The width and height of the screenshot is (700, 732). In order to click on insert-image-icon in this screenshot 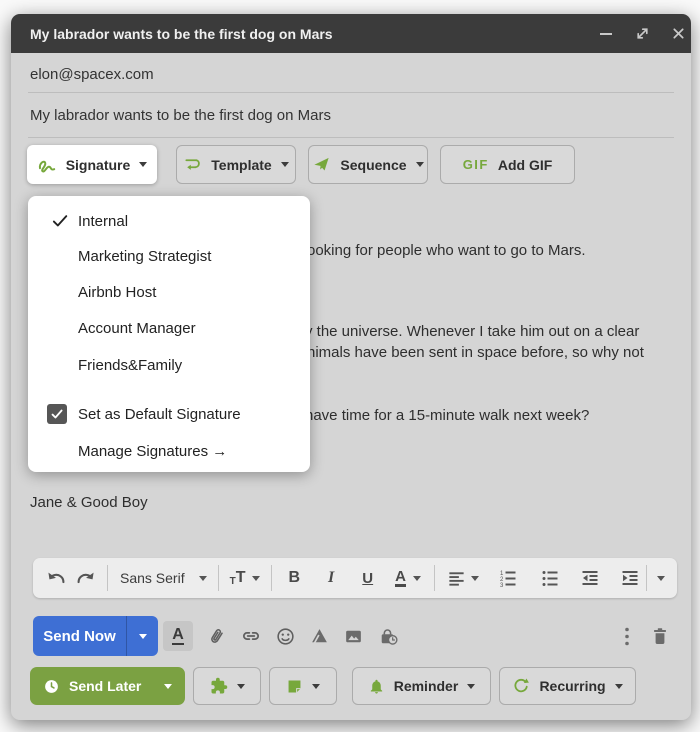, I will do `click(353, 636)`.